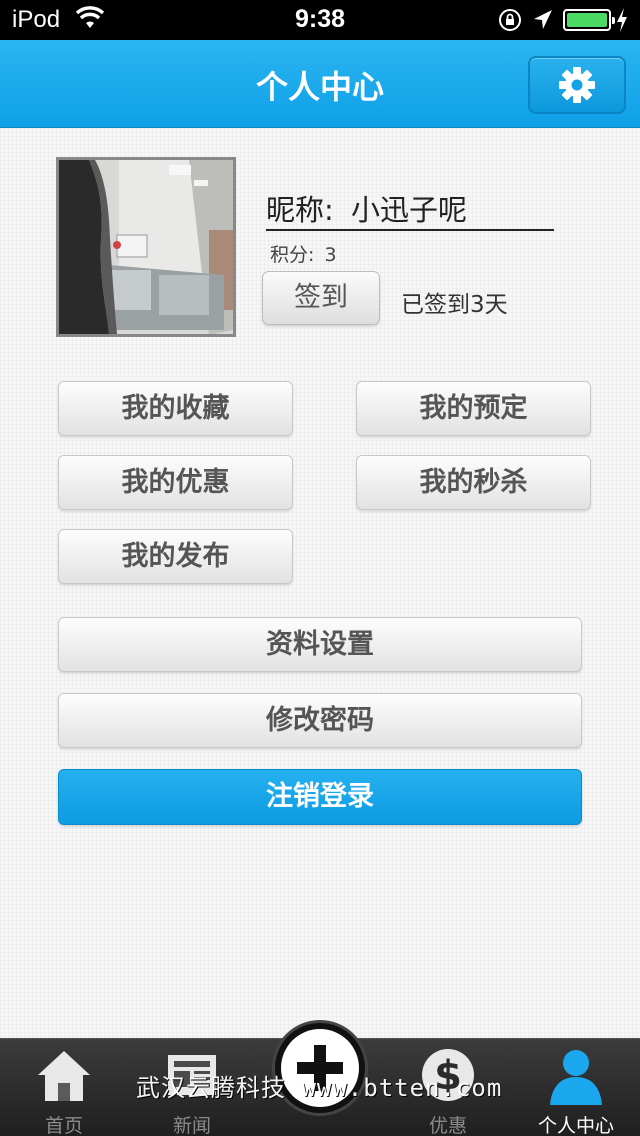 This screenshot has height=1136, width=640. I want to click on tab-profile-label: 个人中心, so click(575, 1125).